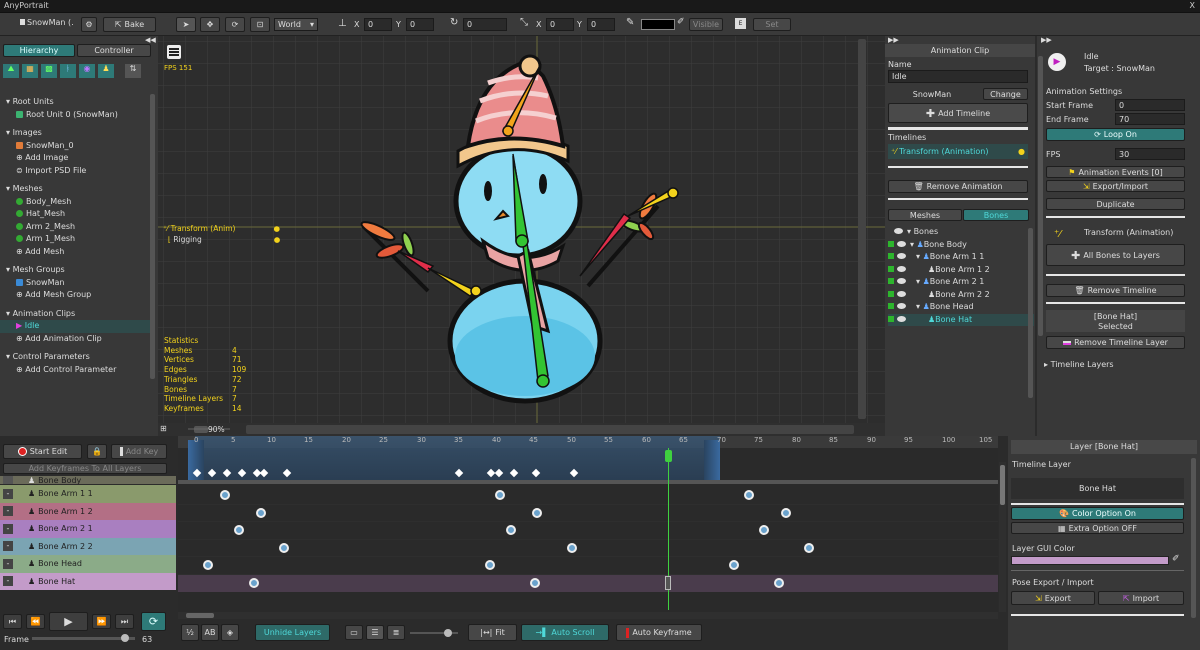 The image size is (1200, 650). What do you see at coordinates (87, 71) in the screenshot?
I see `filter-param-icon: ◉` at bounding box center [87, 71].